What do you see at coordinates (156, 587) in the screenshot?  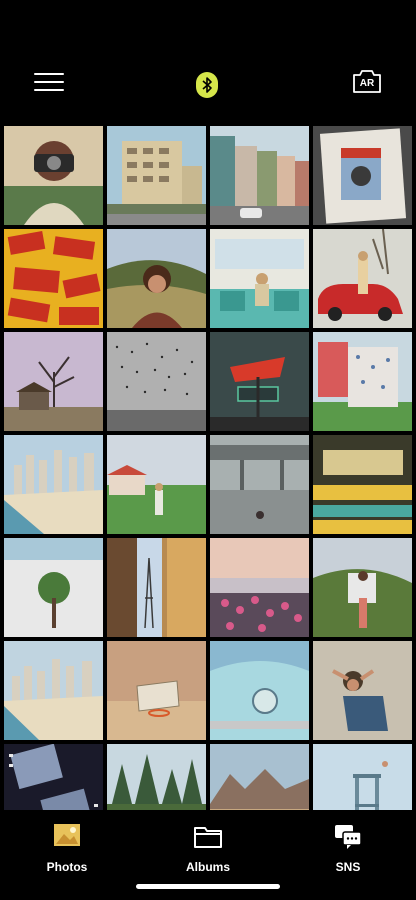 I see `photo-eiffel-window` at bounding box center [156, 587].